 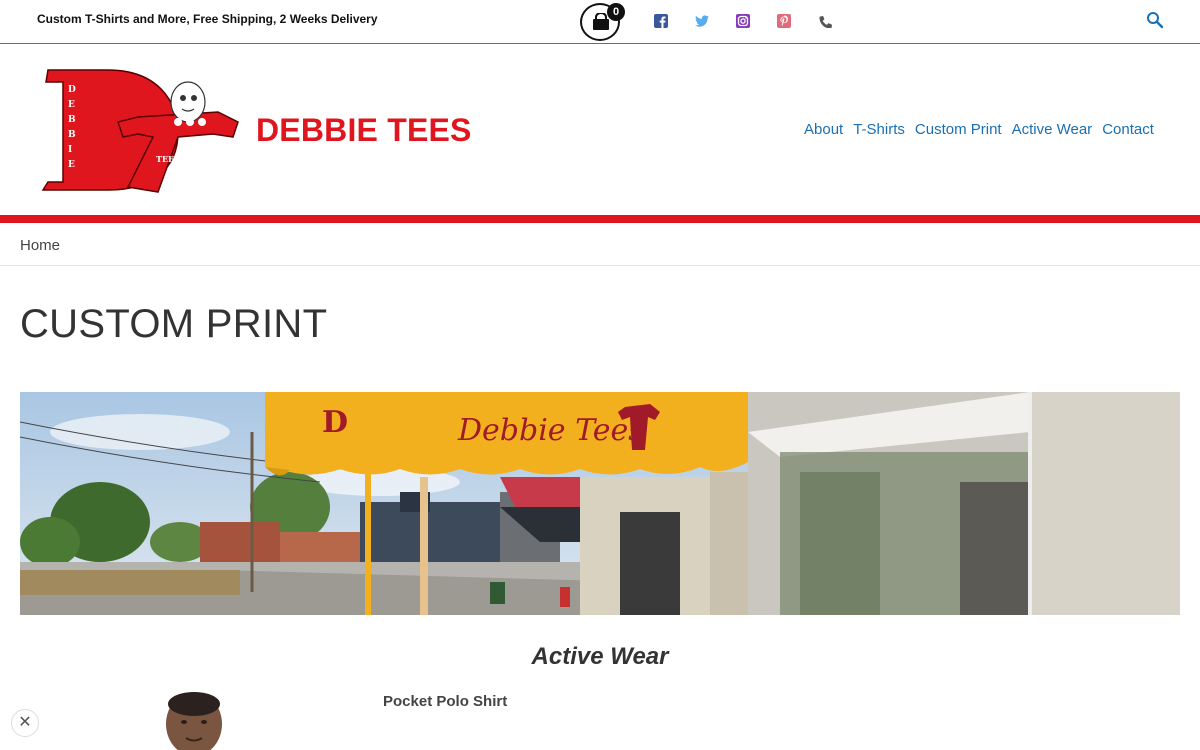 I want to click on product-thumbnail, so click(x=195, y=720).